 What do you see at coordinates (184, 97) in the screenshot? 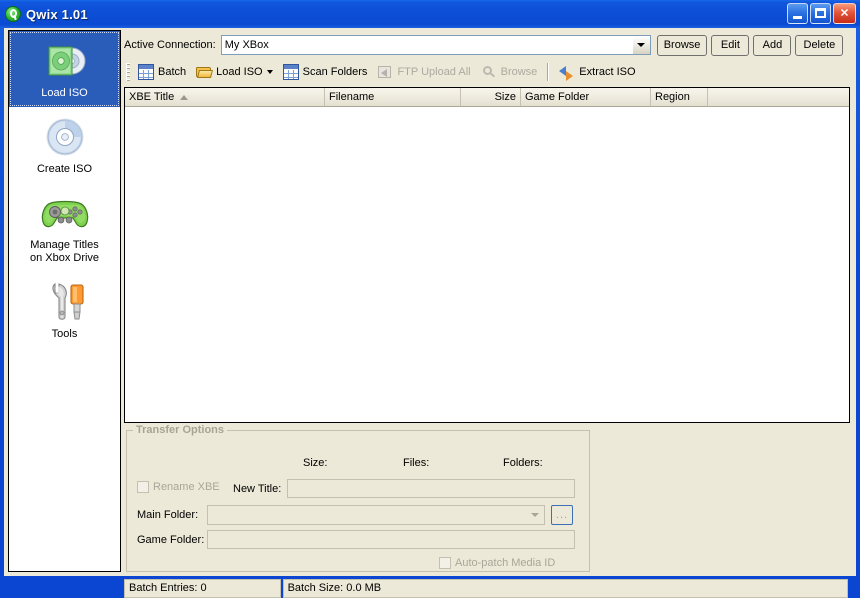
I see `sort-ascending-icon` at bounding box center [184, 97].